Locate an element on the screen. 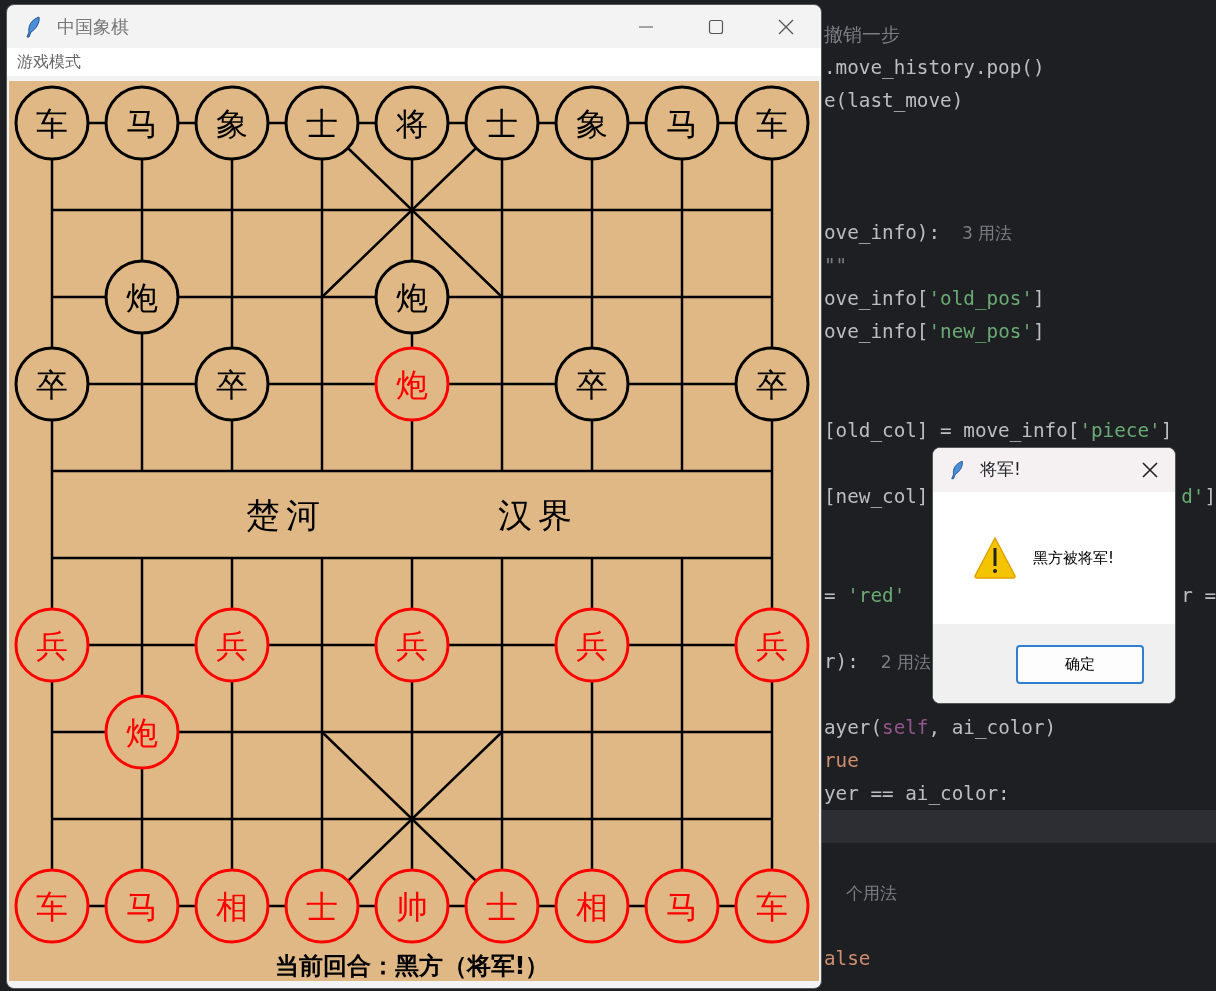  ok-button: 确定 is located at coordinates (1080, 664).